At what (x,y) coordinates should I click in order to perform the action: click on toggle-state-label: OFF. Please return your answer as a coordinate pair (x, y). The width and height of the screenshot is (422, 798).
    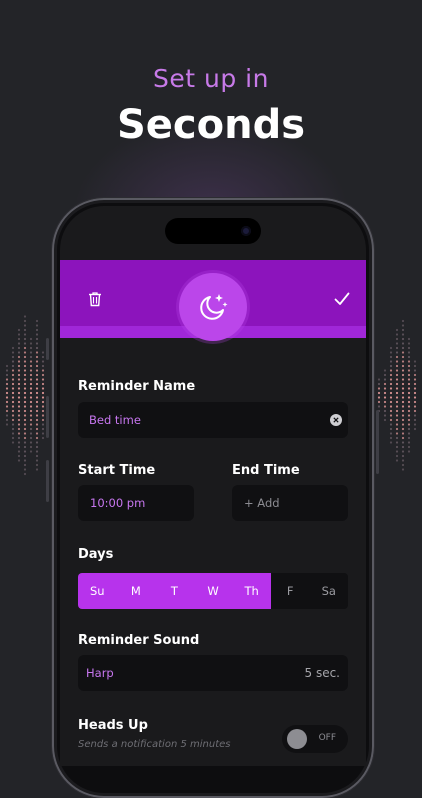
    Looking at the image, I should click on (327, 738).